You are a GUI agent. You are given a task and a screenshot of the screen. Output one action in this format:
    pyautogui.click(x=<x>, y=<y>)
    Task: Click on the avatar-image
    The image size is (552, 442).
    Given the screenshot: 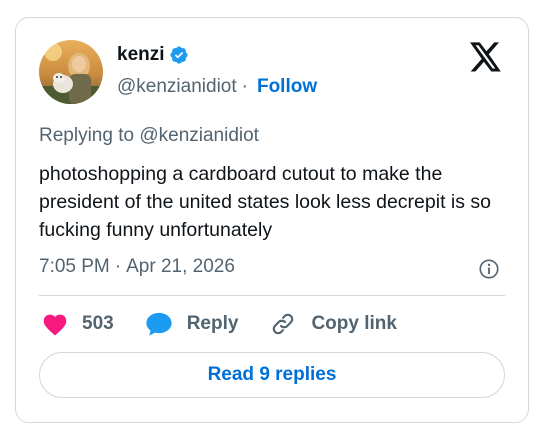 What is the action you would take?
    pyautogui.click(x=71, y=72)
    